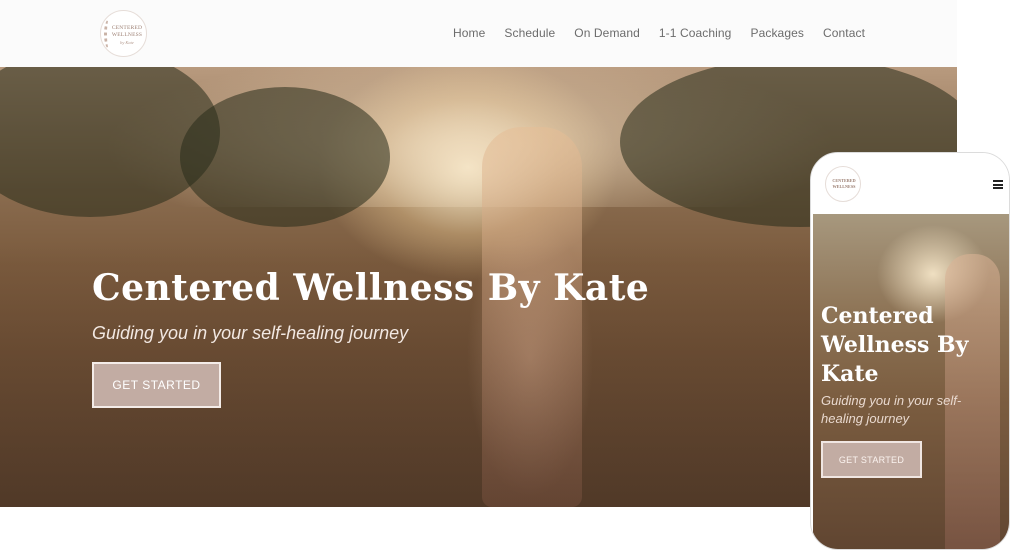  I want to click on nav-packages: Packages, so click(777, 33).